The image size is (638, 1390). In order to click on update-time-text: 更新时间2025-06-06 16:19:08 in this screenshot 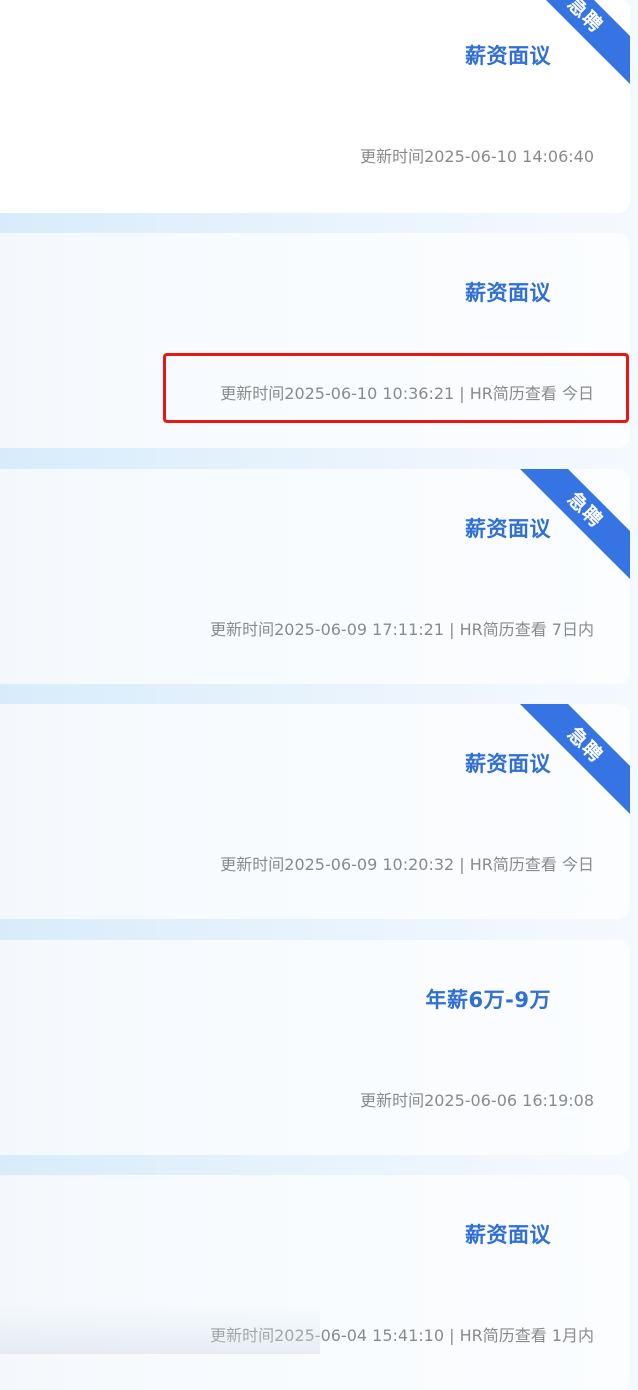, I will do `click(477, 1100)`.